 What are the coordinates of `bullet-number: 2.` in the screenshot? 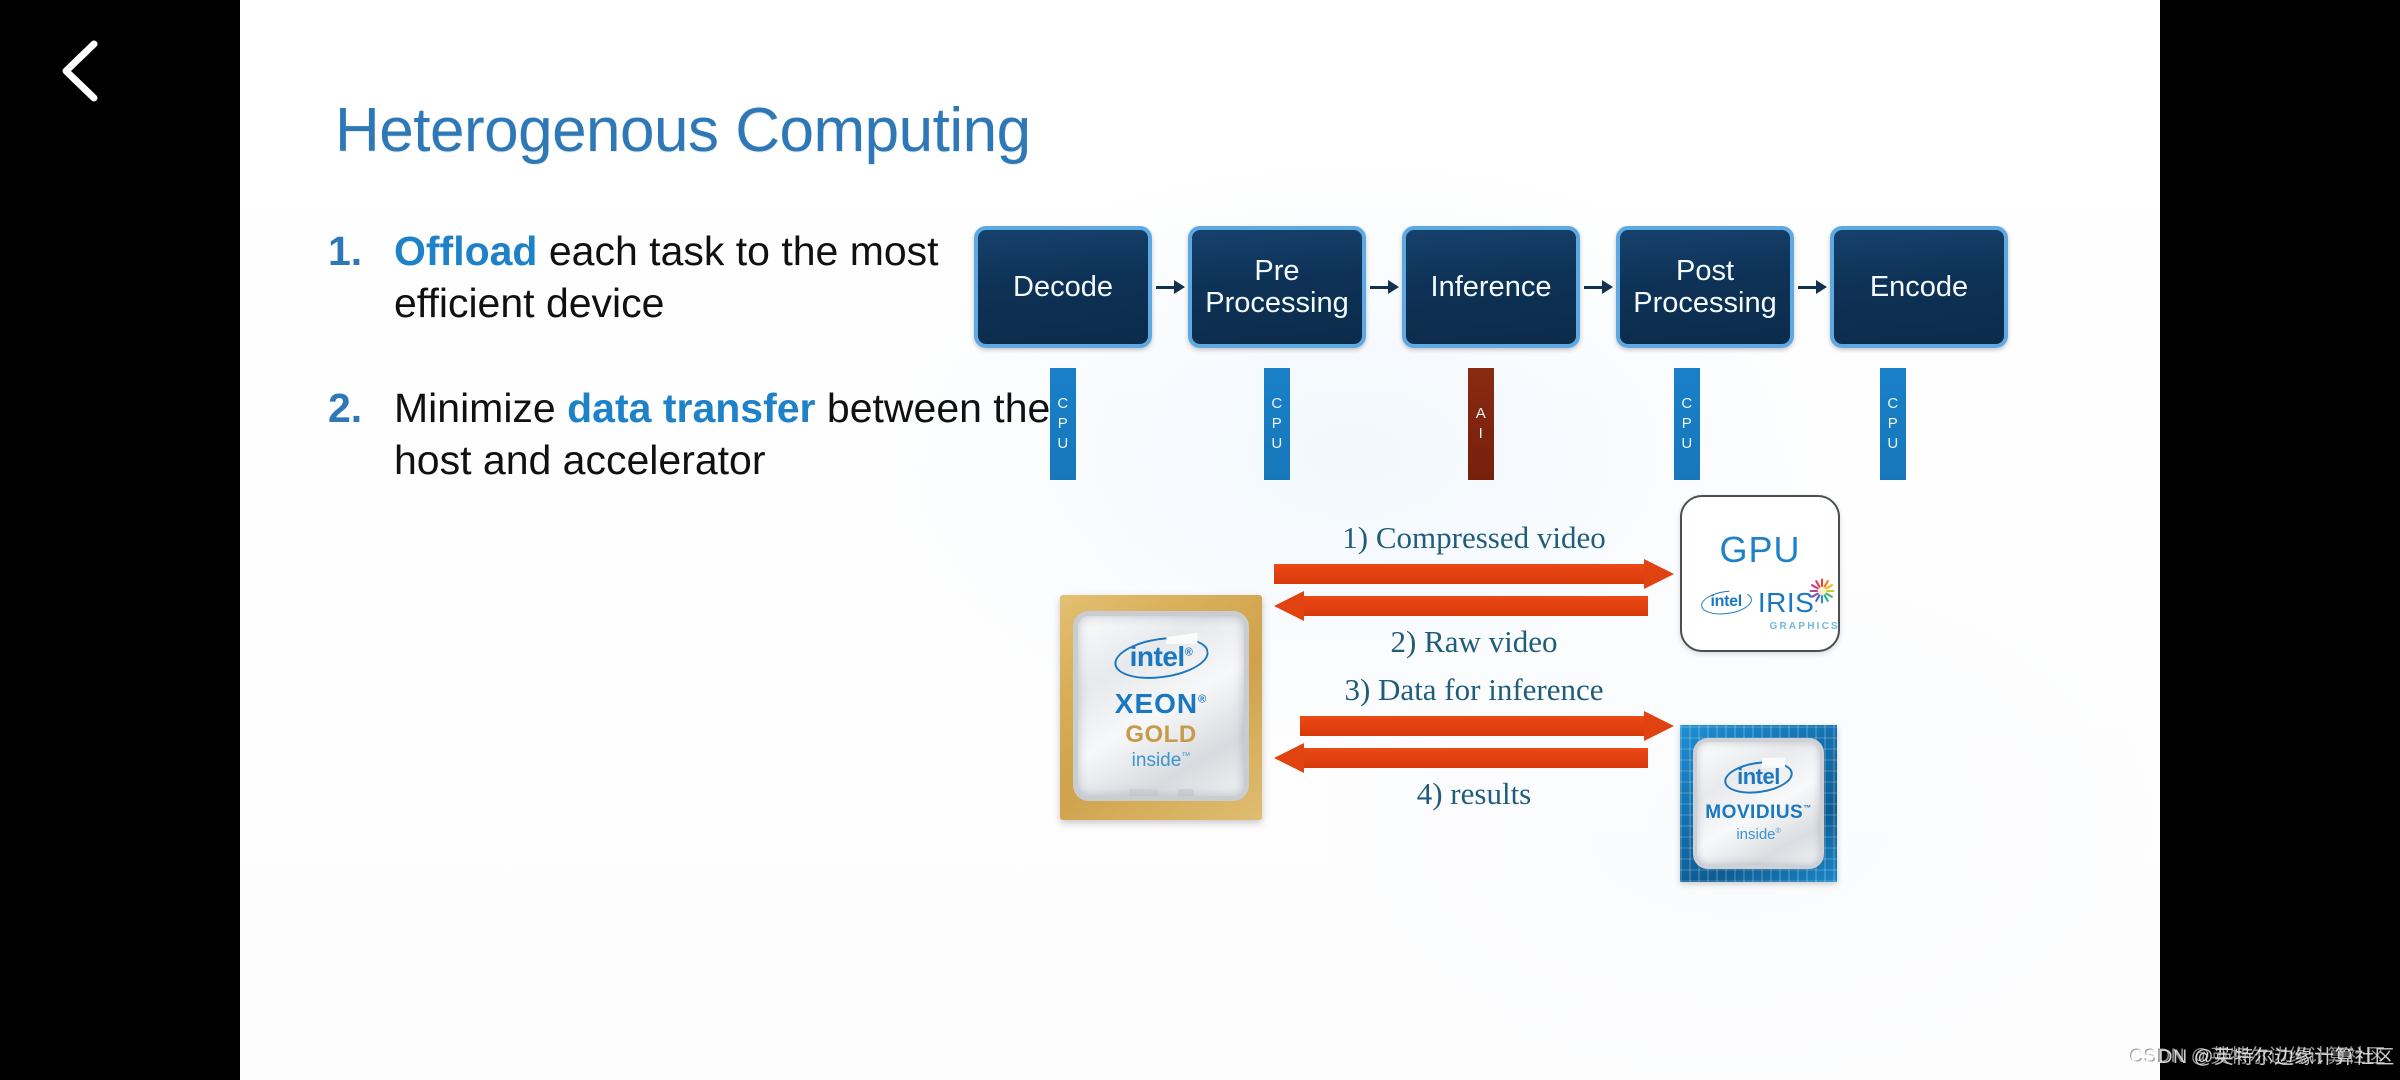 It's located at (345, 407).